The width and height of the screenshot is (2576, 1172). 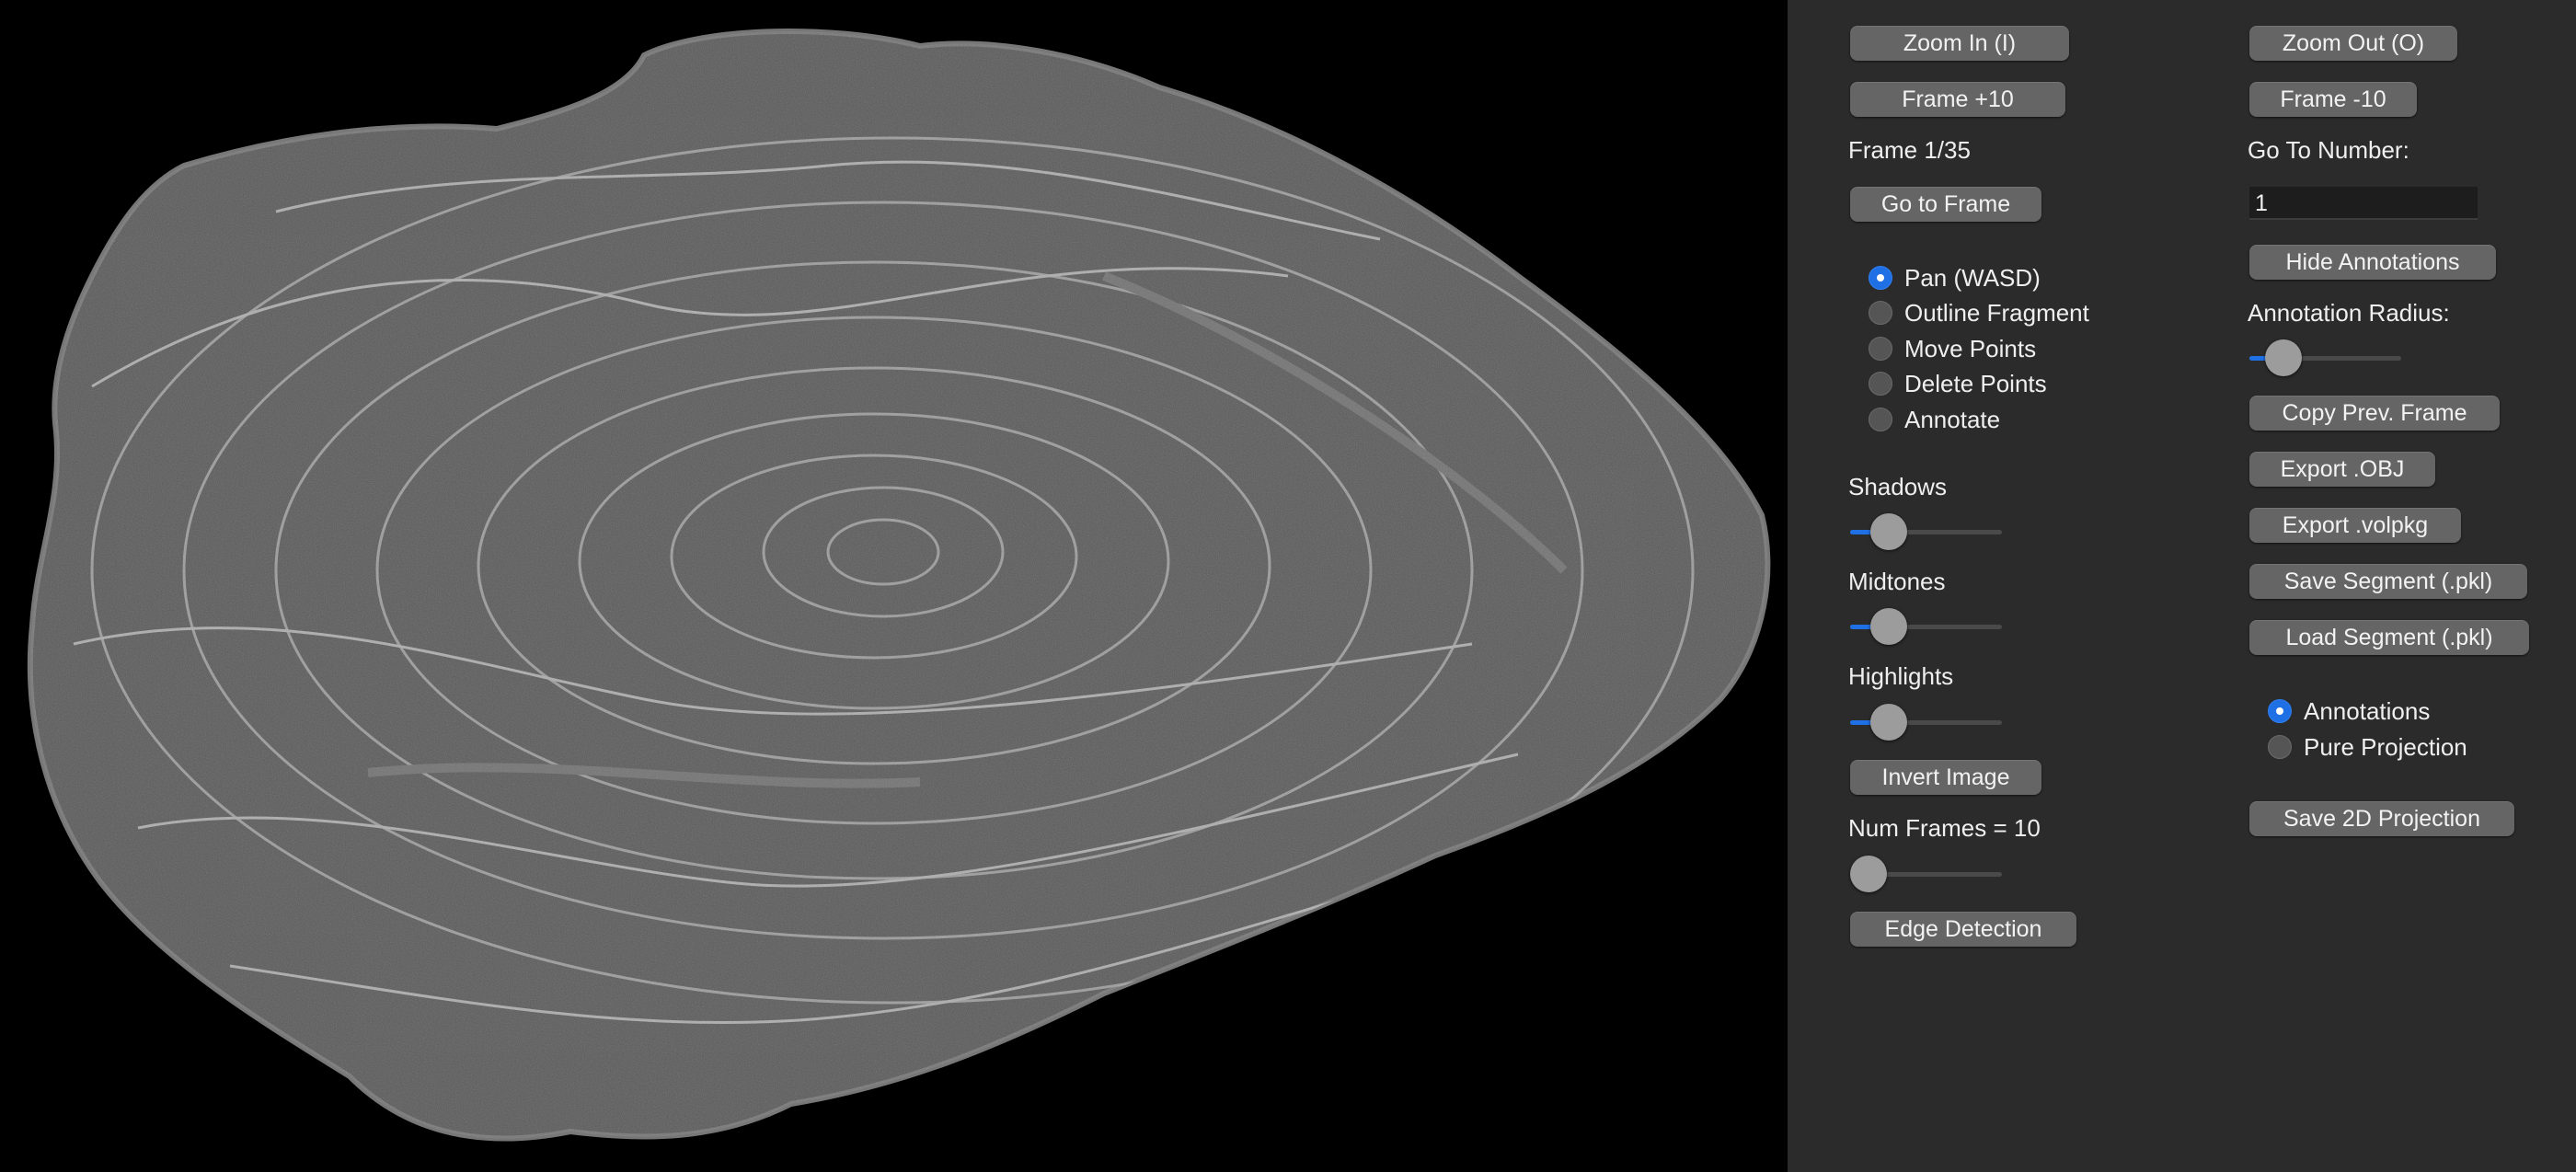 What do you see at coordinates (1901, 676) in the screenshot?
I see `highlights-label: Highlights` at bounding box center [1901, 676].